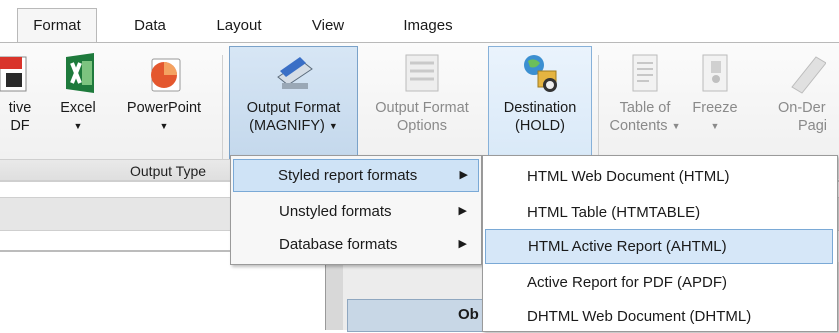 The image size is (839, 333). Describe the element at coordinates (348, 175) in the screenshot. I see `menu-item-label: Styled report formats` at that location.